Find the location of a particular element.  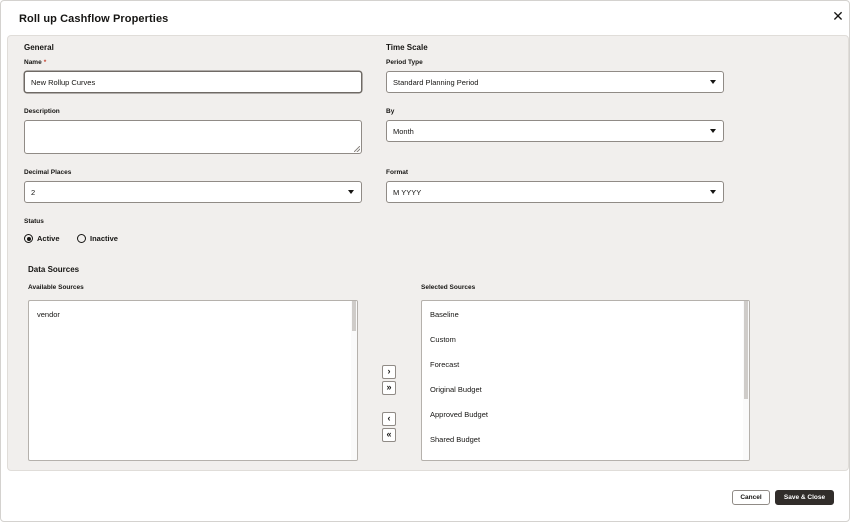

available-sources-list: vendor is located at coordinates (193, 380).